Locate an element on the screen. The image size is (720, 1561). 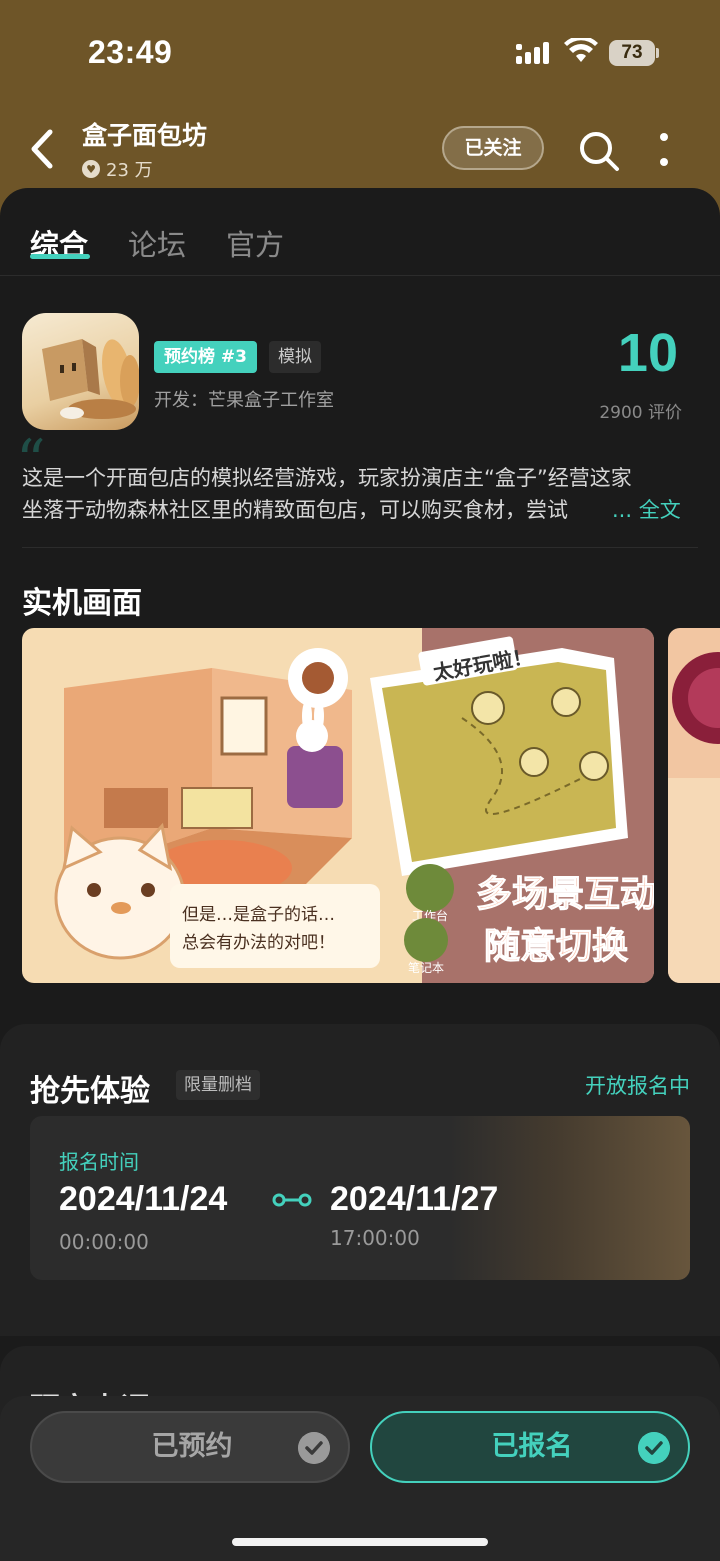
rating-score: 10 is located at coordinates (647, 353).